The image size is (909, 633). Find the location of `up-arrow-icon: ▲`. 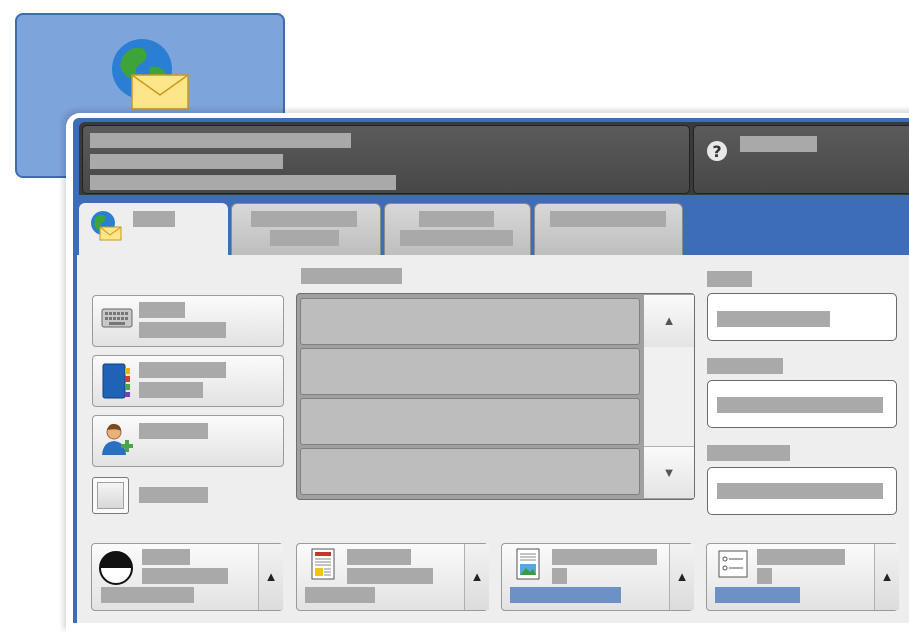

up-arrow-icon: ▲ is located at coordinates (669, 320).